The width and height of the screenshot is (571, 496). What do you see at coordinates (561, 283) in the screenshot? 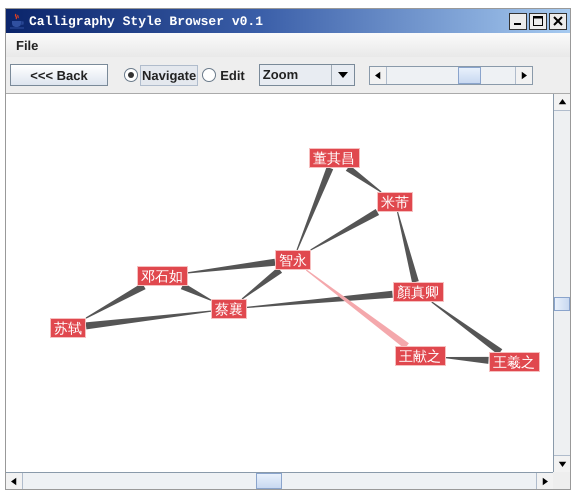
I see `vertical-scrollbar` at bounding box center [561, 283].